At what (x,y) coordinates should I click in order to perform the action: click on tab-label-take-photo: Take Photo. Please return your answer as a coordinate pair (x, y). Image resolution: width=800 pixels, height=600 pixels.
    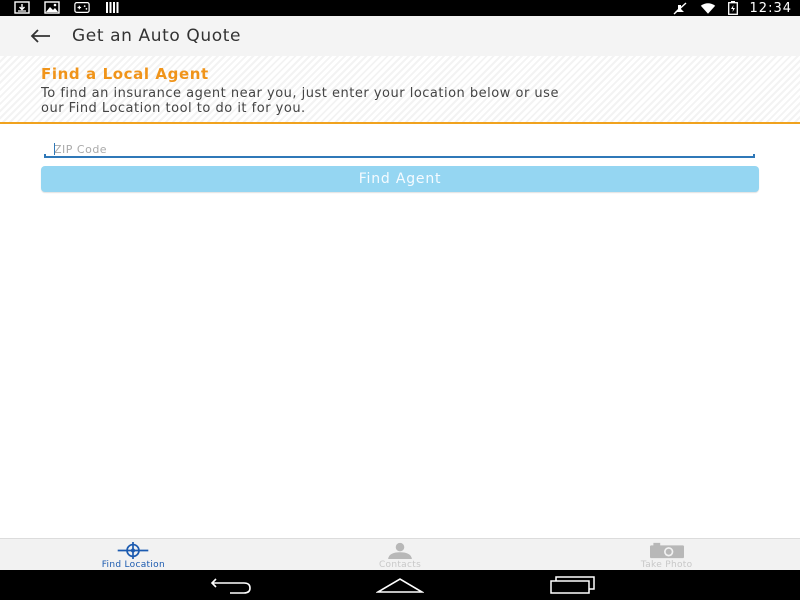
    Looking at the image, I should click on (666, 565).